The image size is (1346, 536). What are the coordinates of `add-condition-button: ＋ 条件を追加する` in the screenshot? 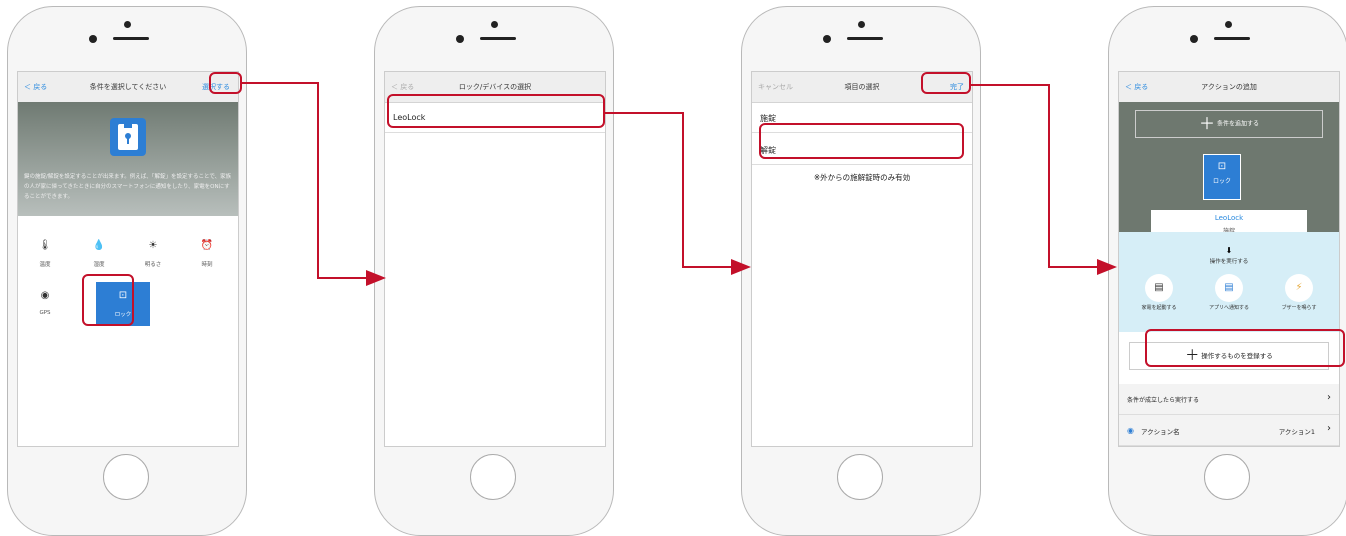 It's located at (1229, 124).